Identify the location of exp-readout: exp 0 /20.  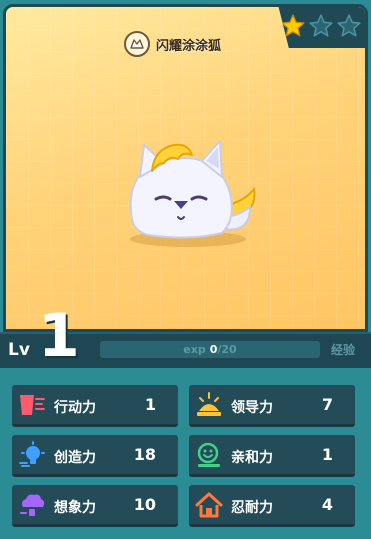
(210, 349).